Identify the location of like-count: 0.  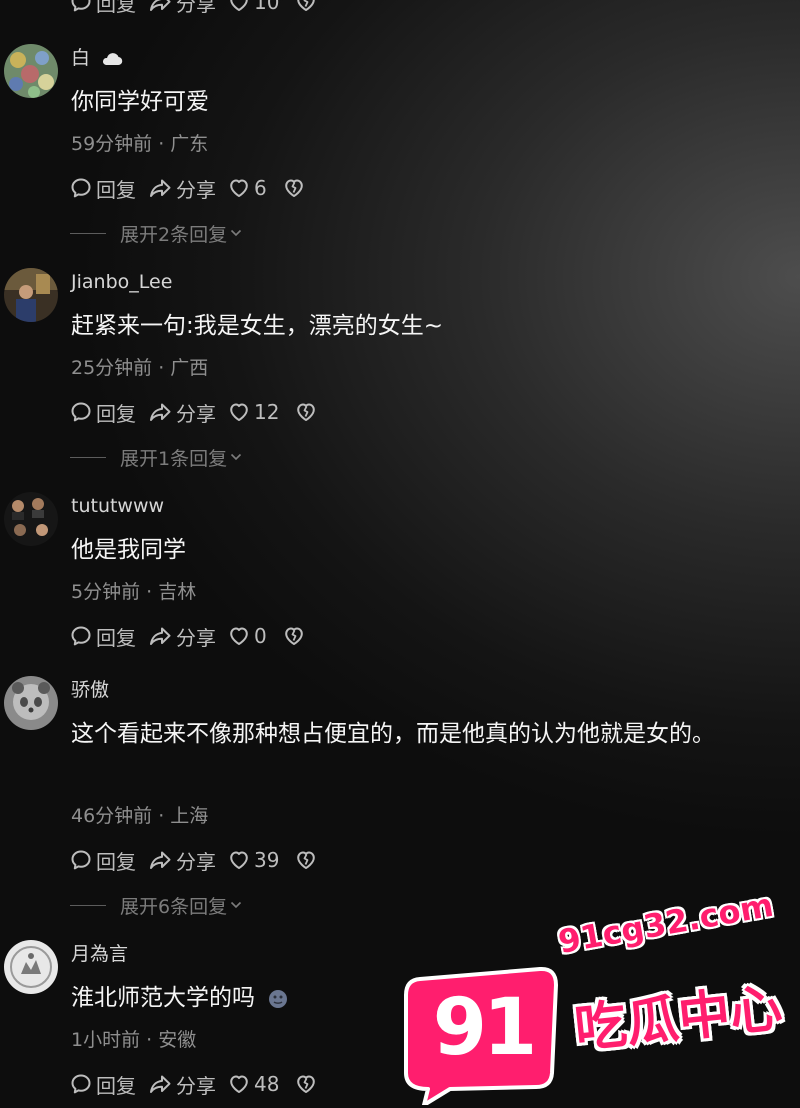
(260, 636).